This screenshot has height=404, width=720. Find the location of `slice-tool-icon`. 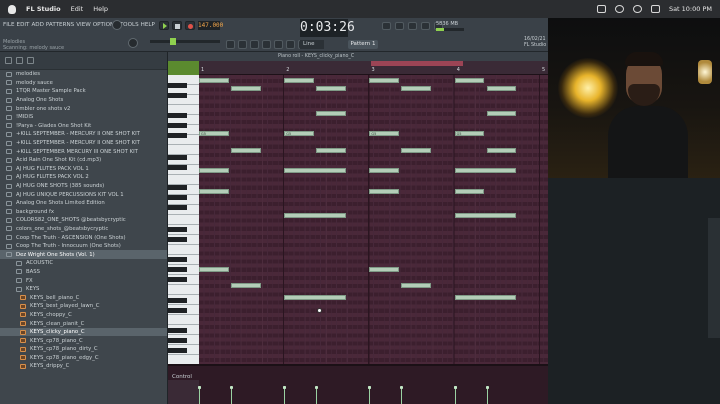

slice-tool-icon is located at coordinates (278, 44).